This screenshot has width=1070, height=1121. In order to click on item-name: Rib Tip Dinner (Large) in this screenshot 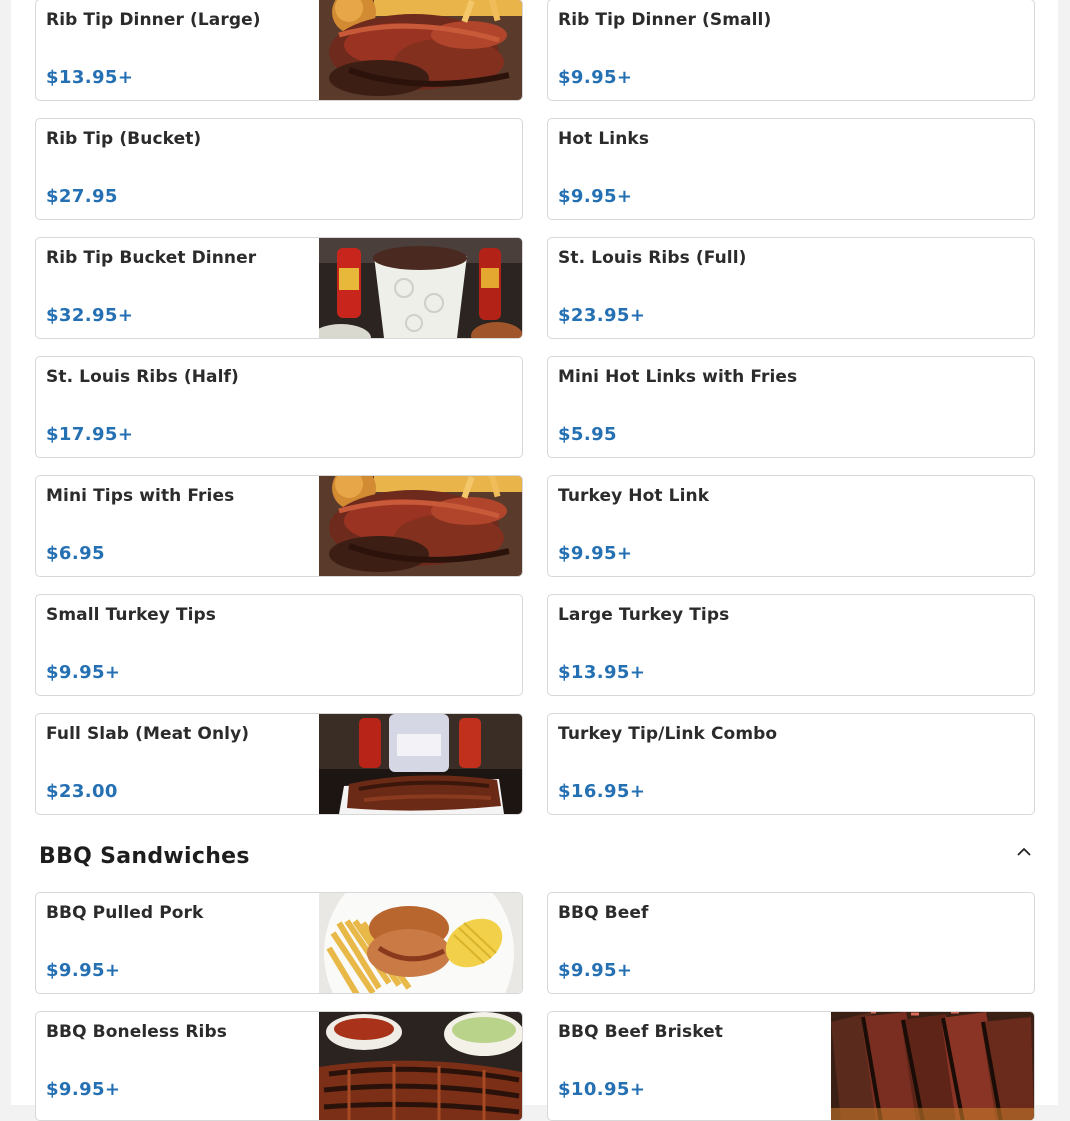, I will do `click(153, 20)`.